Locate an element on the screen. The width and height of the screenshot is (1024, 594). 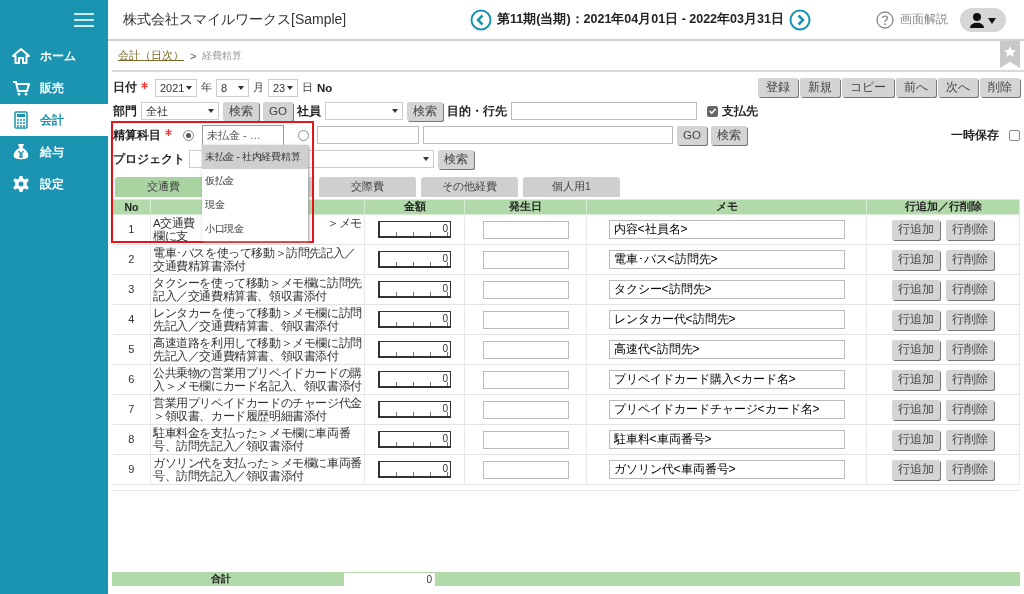
employee-label: 社員 is located at coordinates (308, 111).